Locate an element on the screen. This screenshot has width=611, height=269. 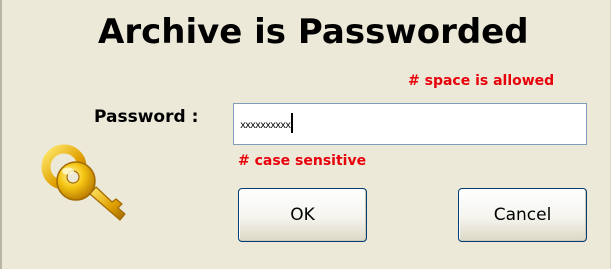
text-caret is located at coordinates (292, 123).